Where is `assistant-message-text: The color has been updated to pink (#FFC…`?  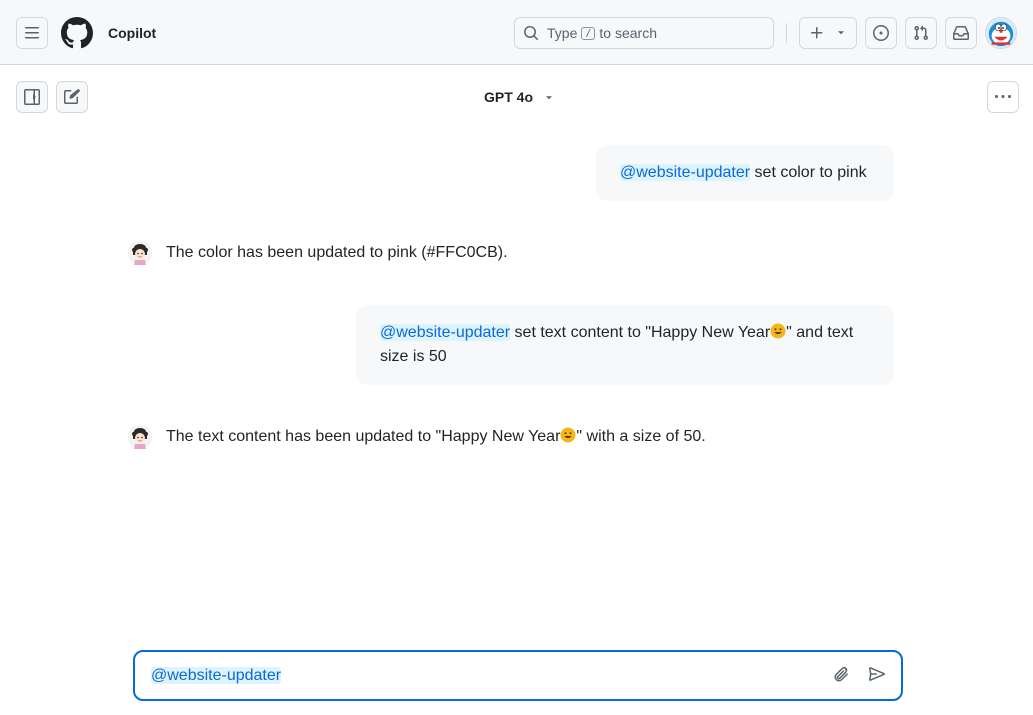 assistant-message-text: The color has been updated to pink (#FFC… is located at coordinates (337, 252).